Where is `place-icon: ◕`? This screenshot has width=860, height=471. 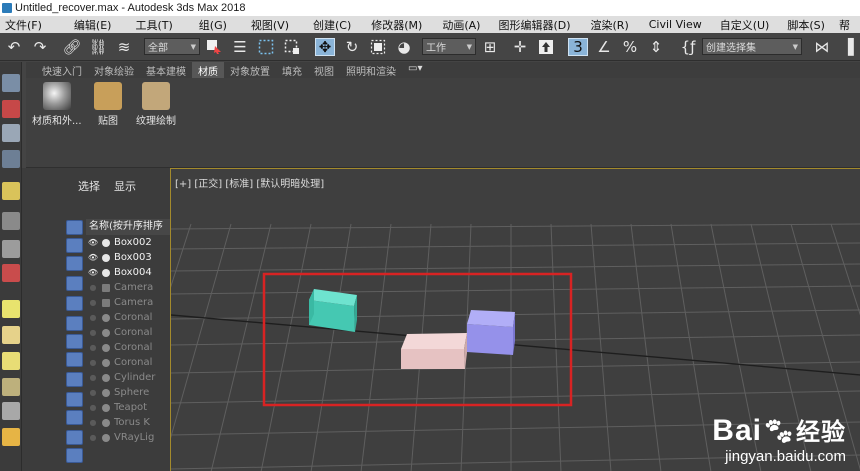
place-icon: ◕ is located at coordinates (404, 47).